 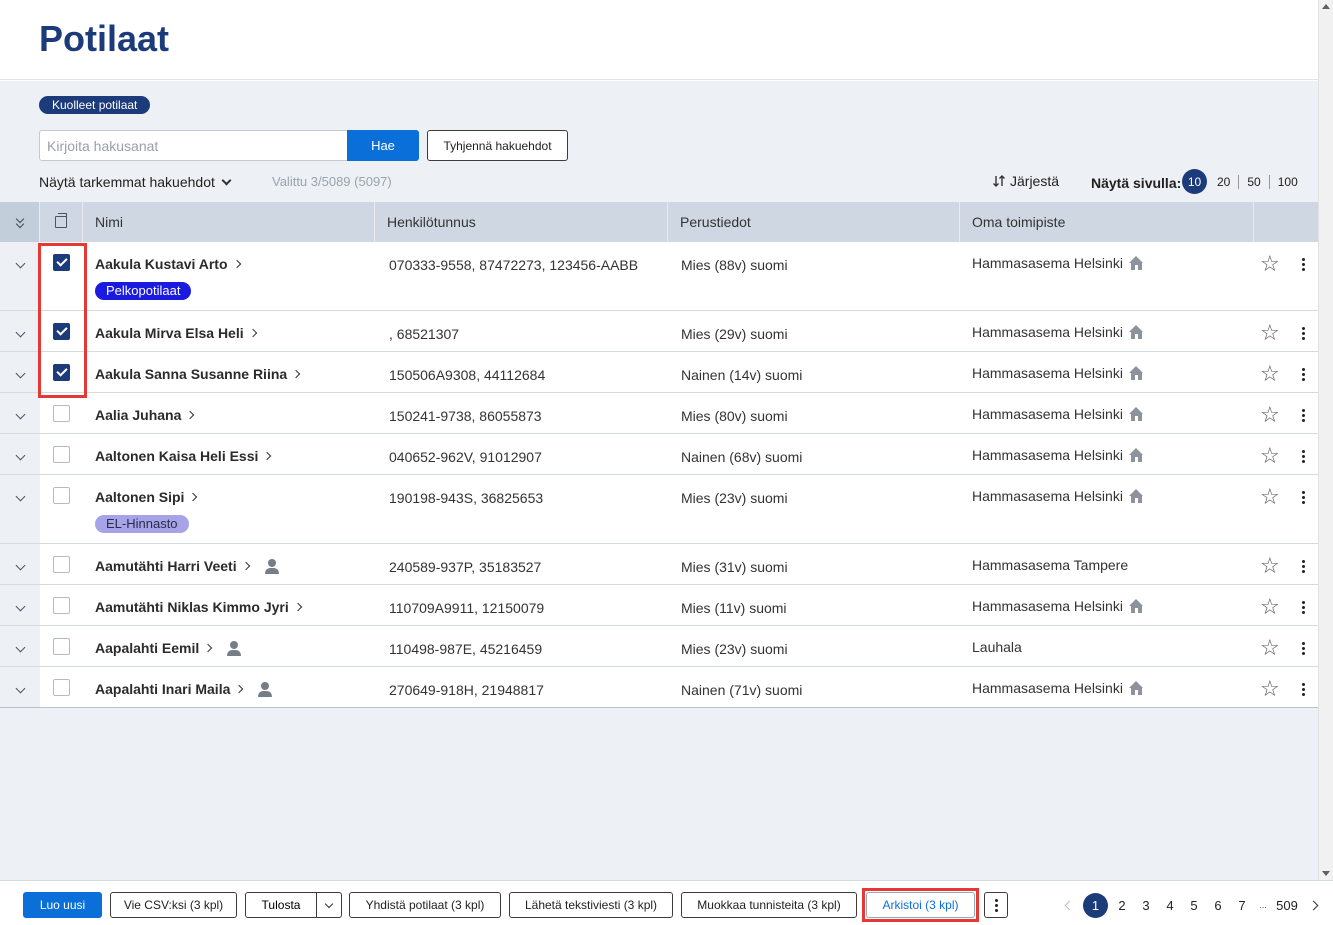 What do you see at coordinates (61, 222) in the screenshot?
I see `select-all-checkbox` at bounding box center [61, 222].